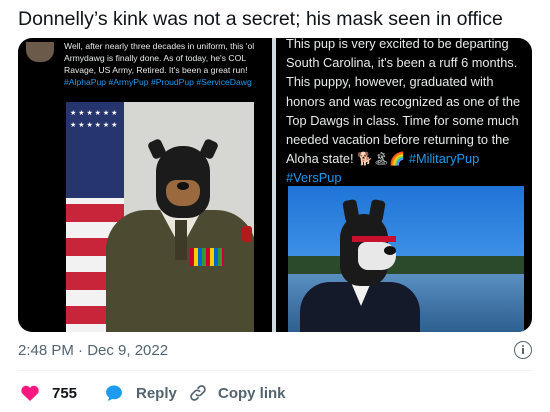 Image resolution: width=550 pixels, height=412 pixels. I want to click on like-button: 755, so click(48, 393).